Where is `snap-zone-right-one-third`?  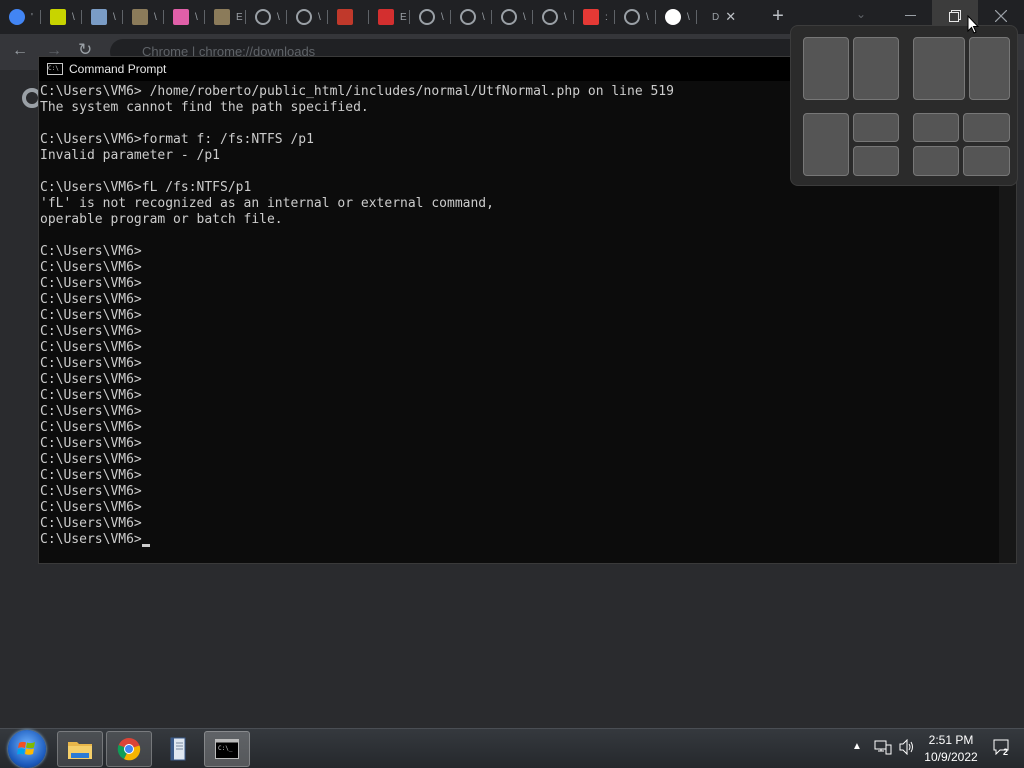
snap-zone-right-one-third is located at coordinates (989, 68).